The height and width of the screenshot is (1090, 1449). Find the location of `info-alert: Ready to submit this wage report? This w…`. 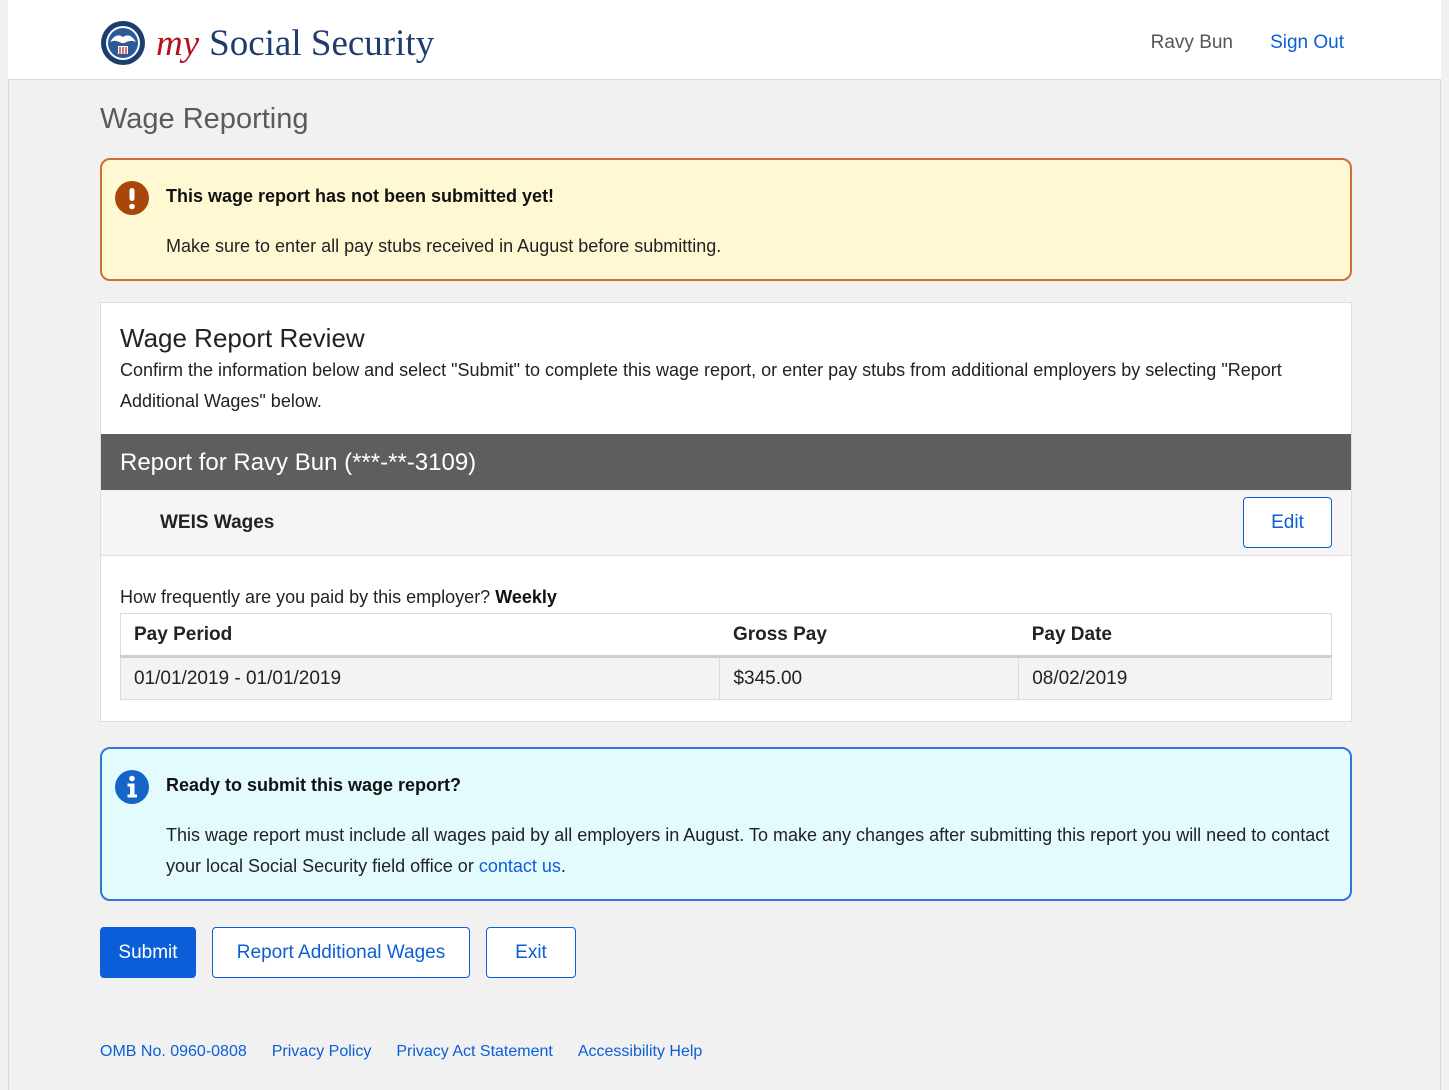

info-alert: Ready to submit this wage report? This w… is located at coordinates (726, 824).